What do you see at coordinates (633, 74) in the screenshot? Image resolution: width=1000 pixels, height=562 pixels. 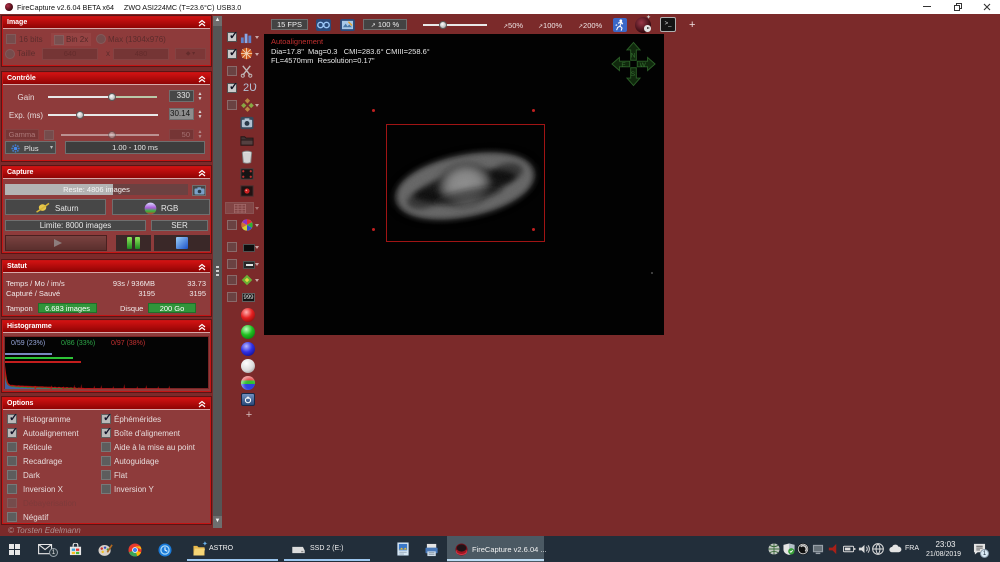 I see `svg-text: S` at bounding box center [633, 74].